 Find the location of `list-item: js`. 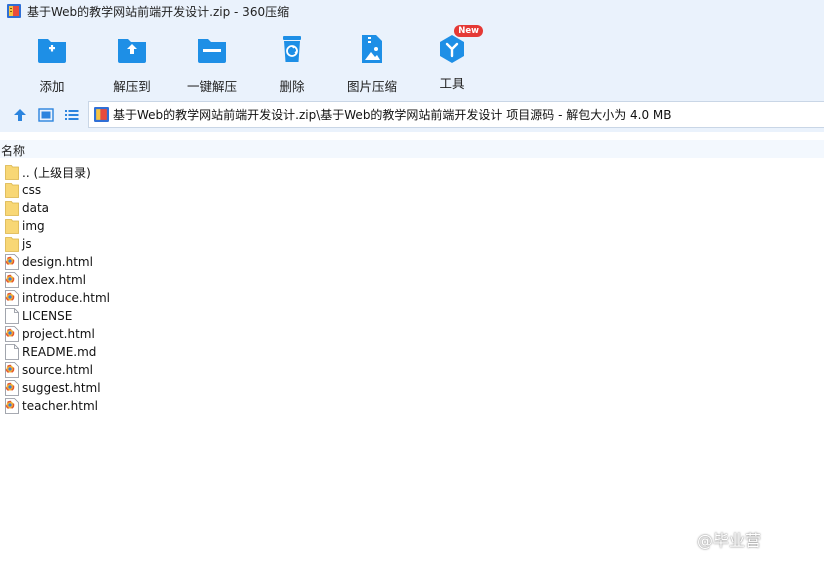

list-item: js is located at coordinates (16, 244).